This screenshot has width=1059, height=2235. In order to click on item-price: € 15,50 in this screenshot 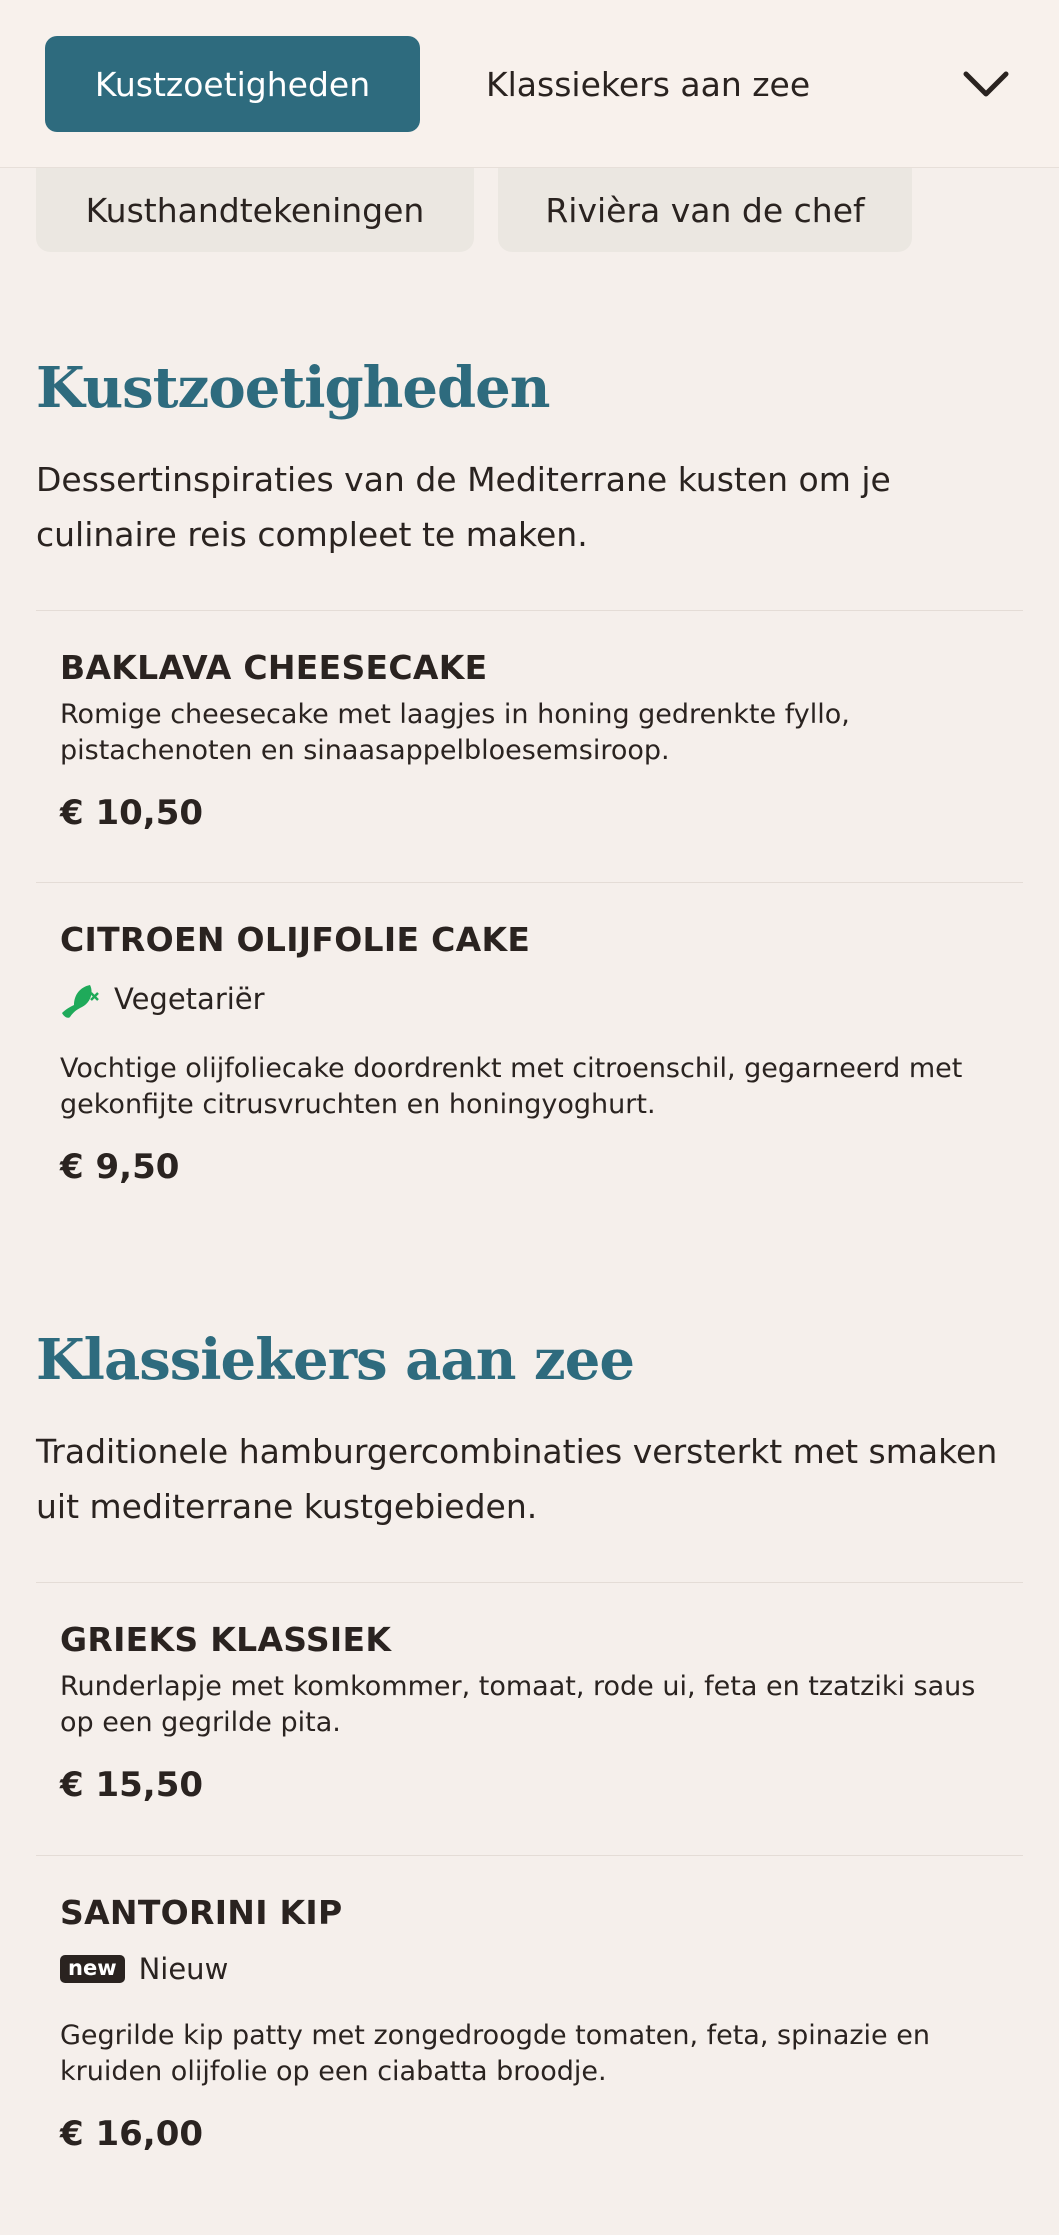, I will do `click(132, 1785)`.